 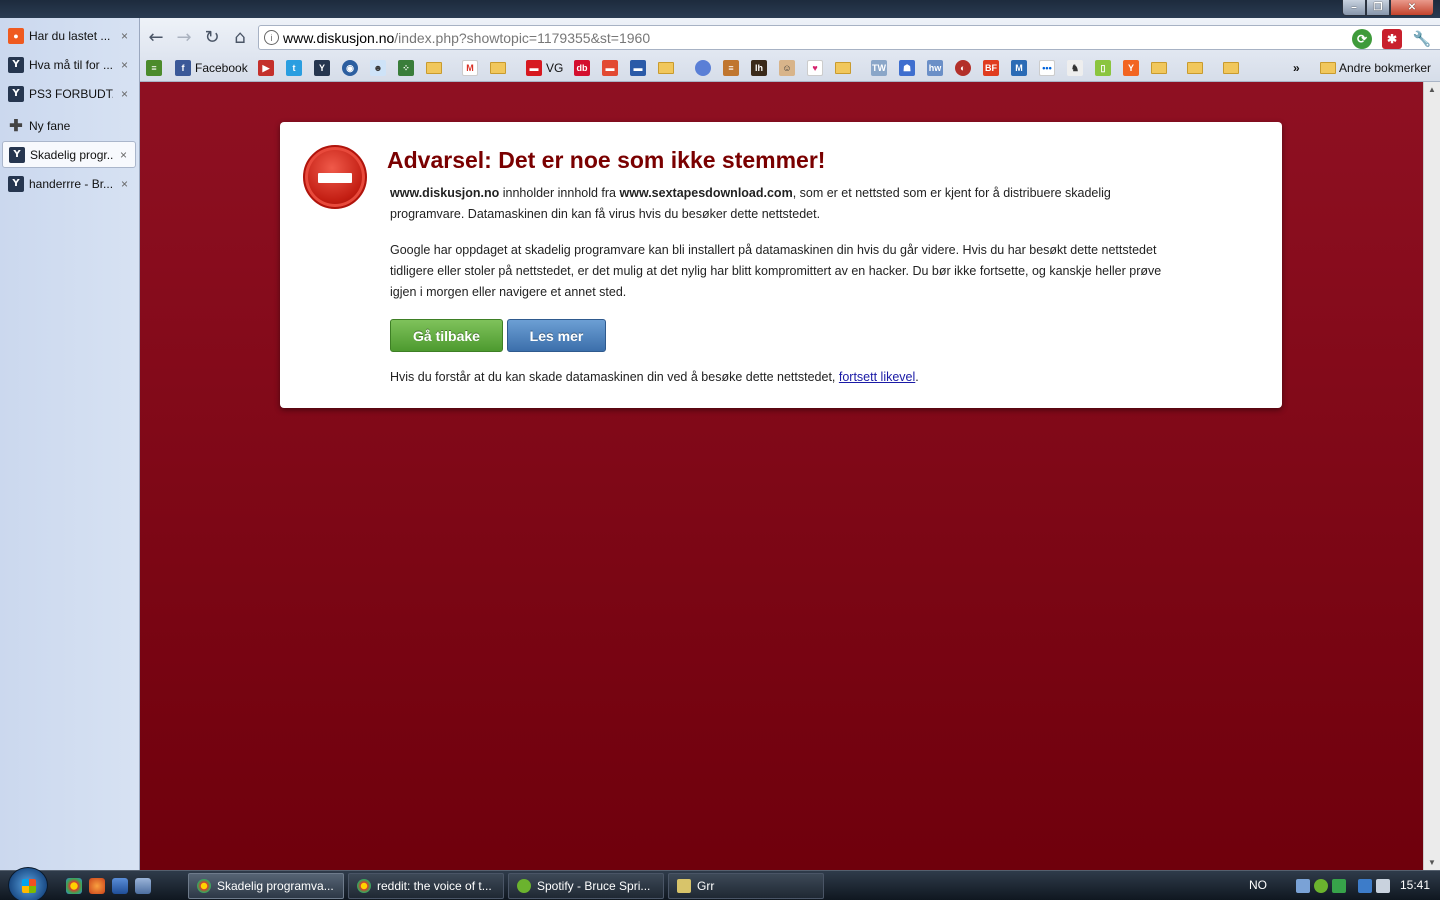 What do you see at coordinates (268, 68) in the screenshot?
I see `bookmark-item: ▶` at bounding box center [268, 68].